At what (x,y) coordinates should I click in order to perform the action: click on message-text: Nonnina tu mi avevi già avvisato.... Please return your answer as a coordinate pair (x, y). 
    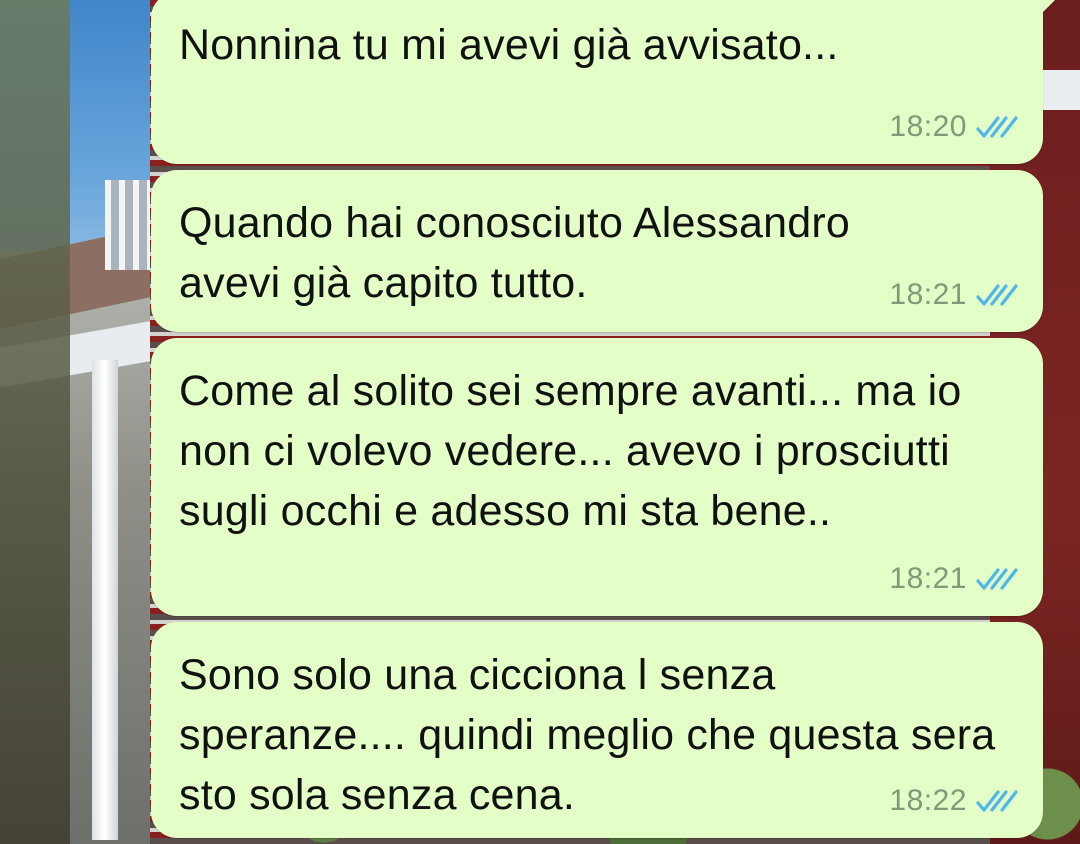
    Looking at the image, I should click on (509, 45).